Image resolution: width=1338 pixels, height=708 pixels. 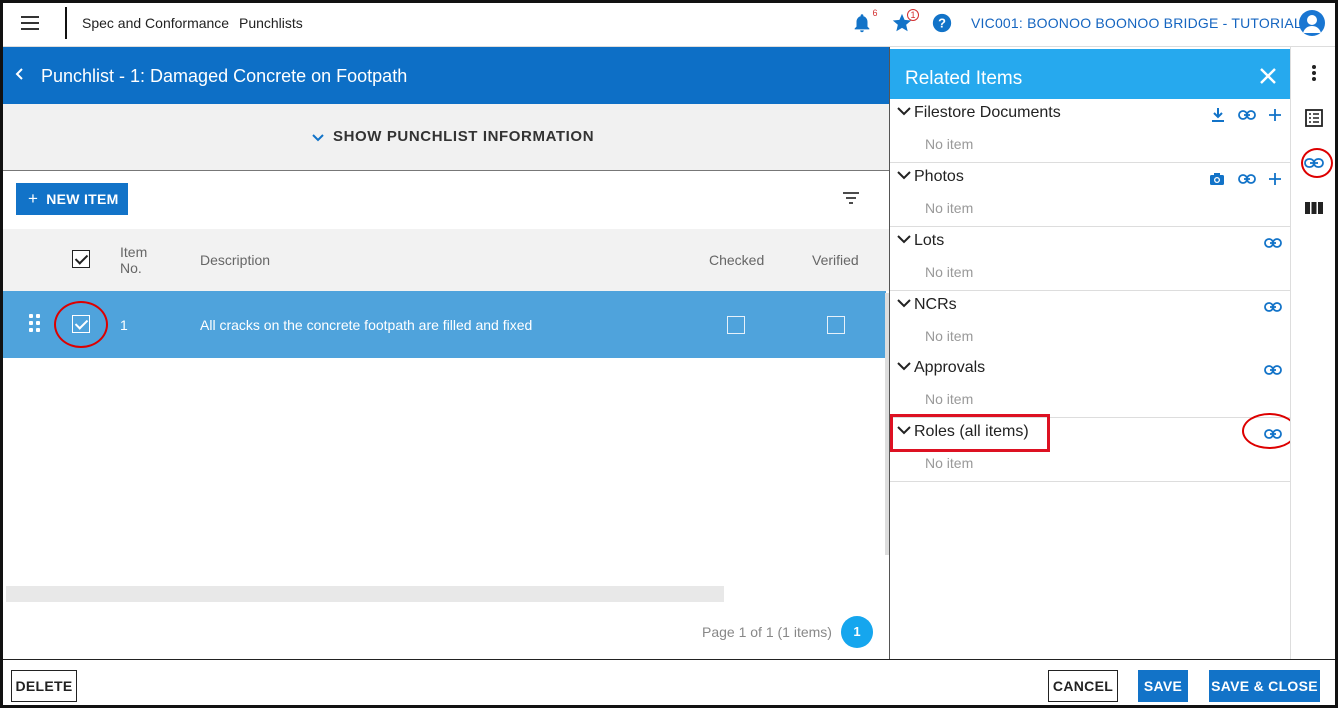 What do you see at coordinates (365, 594) in the screenshot?
I see `horizontal-scrollbar` at bounding box center [365, 594].